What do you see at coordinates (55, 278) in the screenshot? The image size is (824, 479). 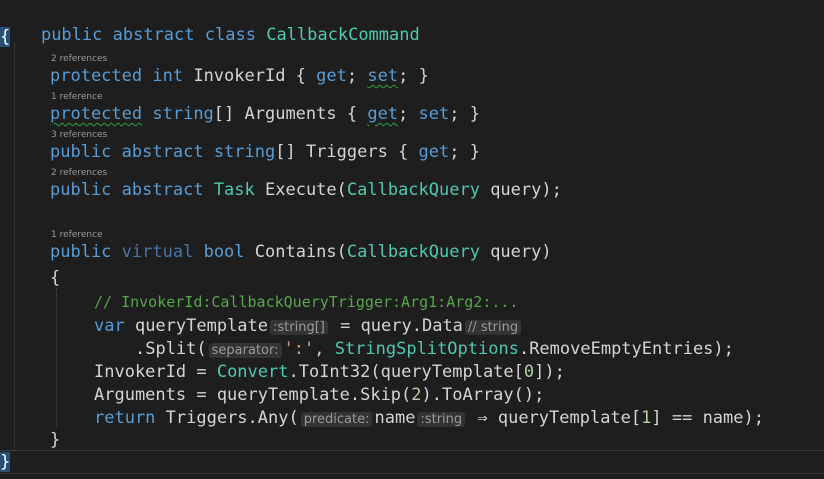 I see `brace: {` at bounding box center [55, 278].